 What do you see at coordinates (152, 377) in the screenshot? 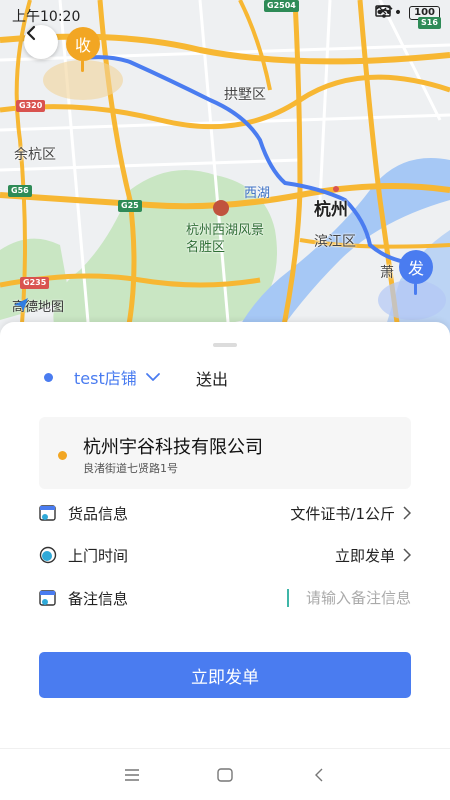
I see `chevron-down-icon` at bounding box center [152, 377].